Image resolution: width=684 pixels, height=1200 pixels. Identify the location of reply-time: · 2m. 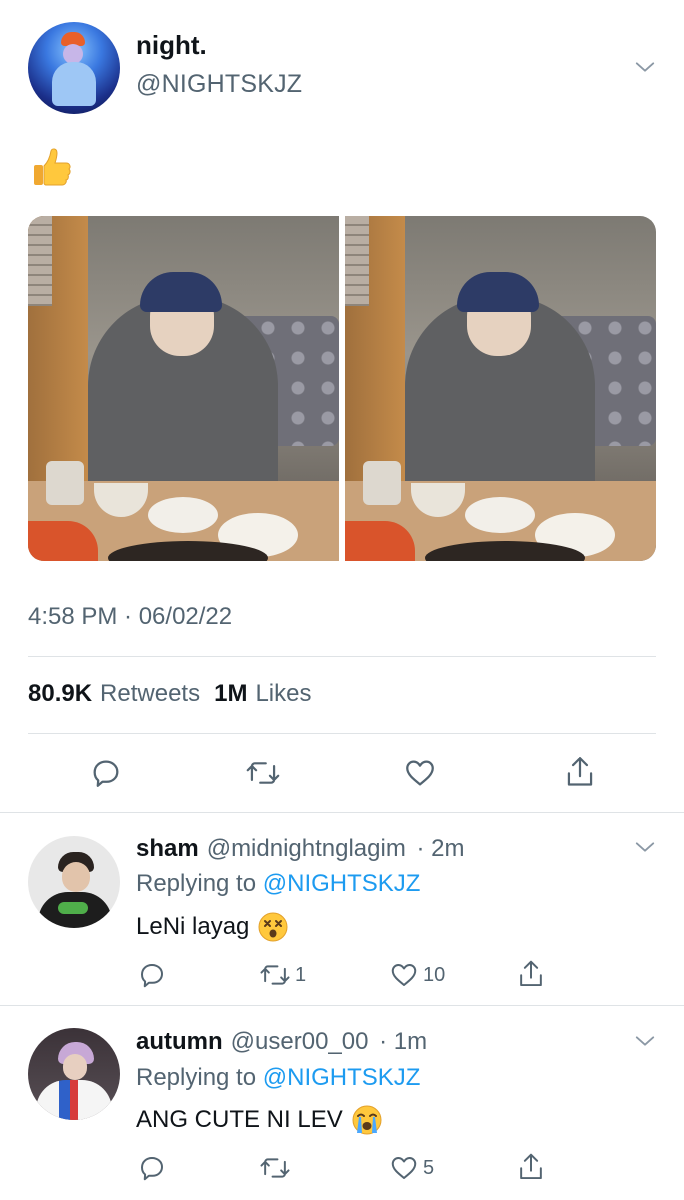
(440, 848).